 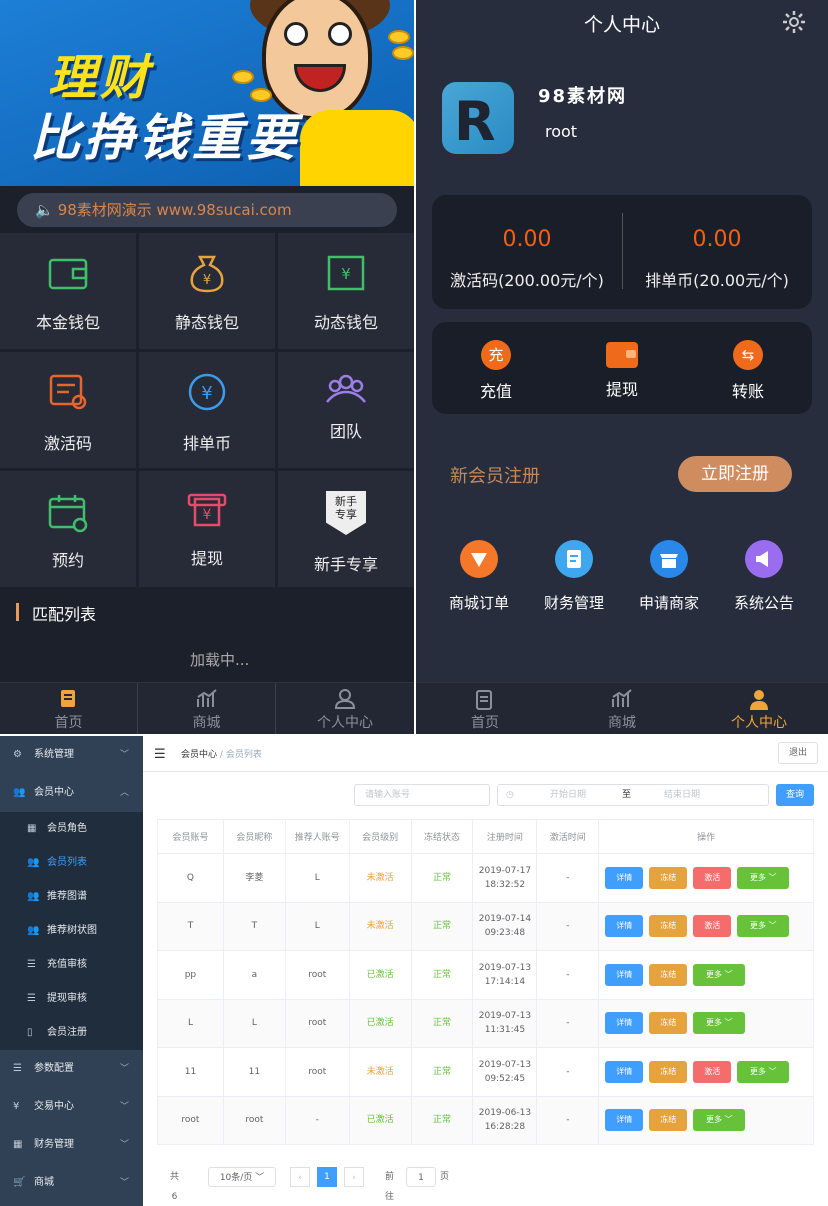 I want to click on cartoon-body, so click(x=357, y=148).